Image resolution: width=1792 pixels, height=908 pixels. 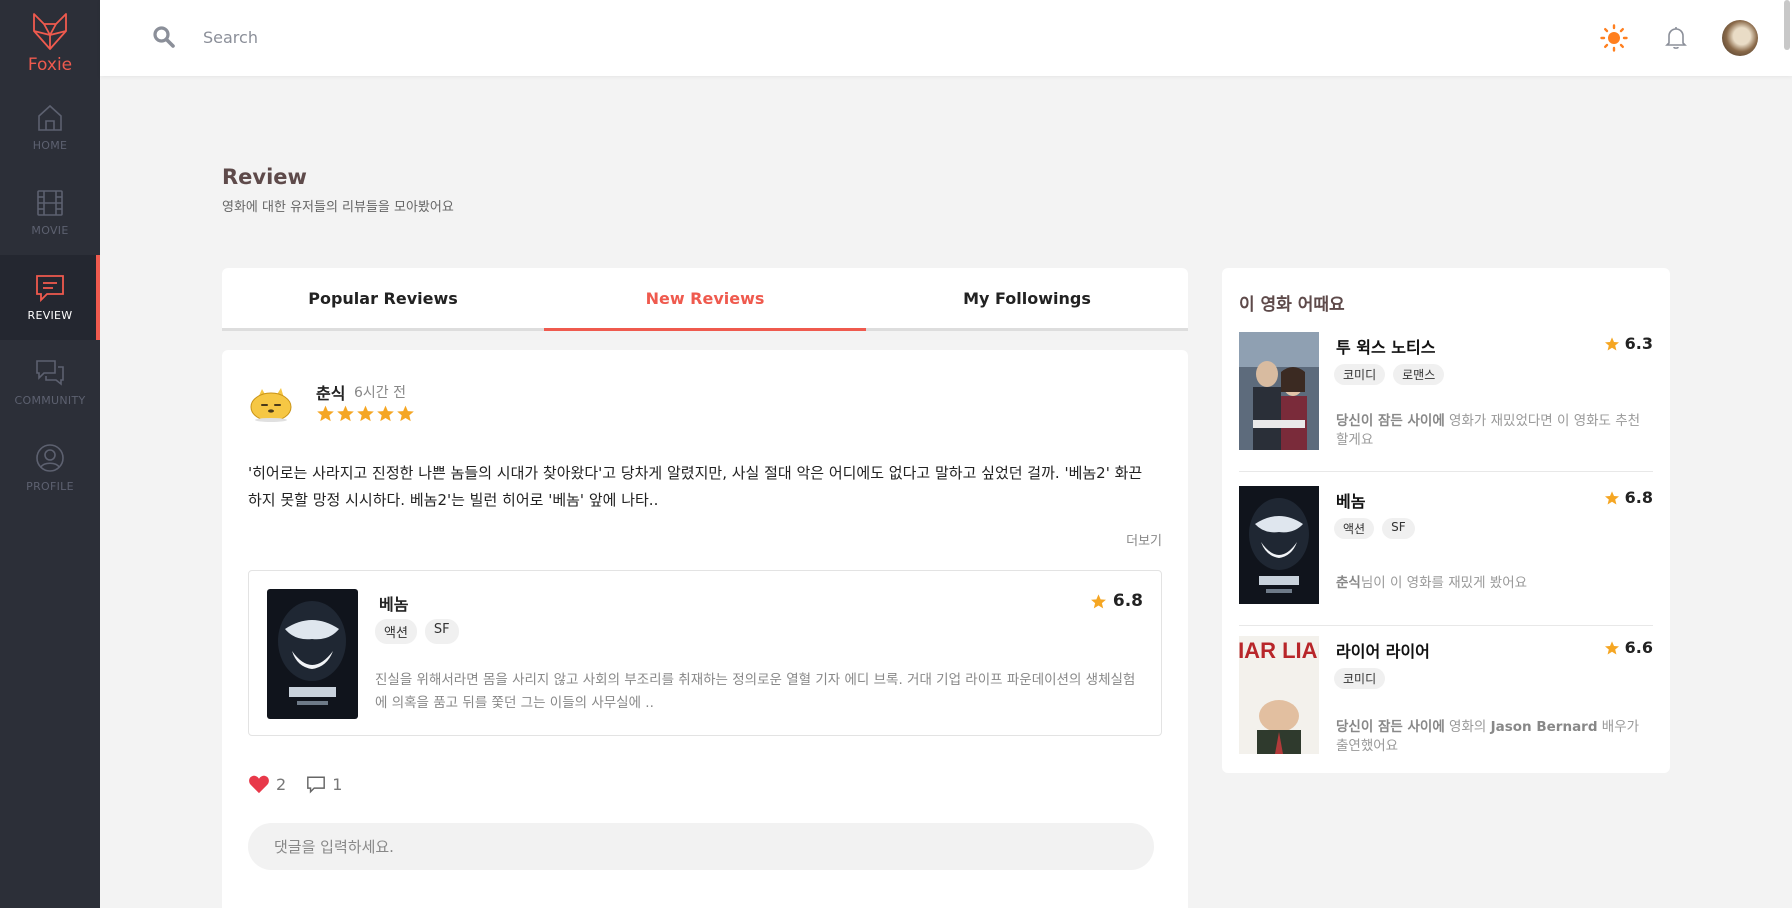 I want to click on more-link: 더보기, so click(x=1144, y=539).